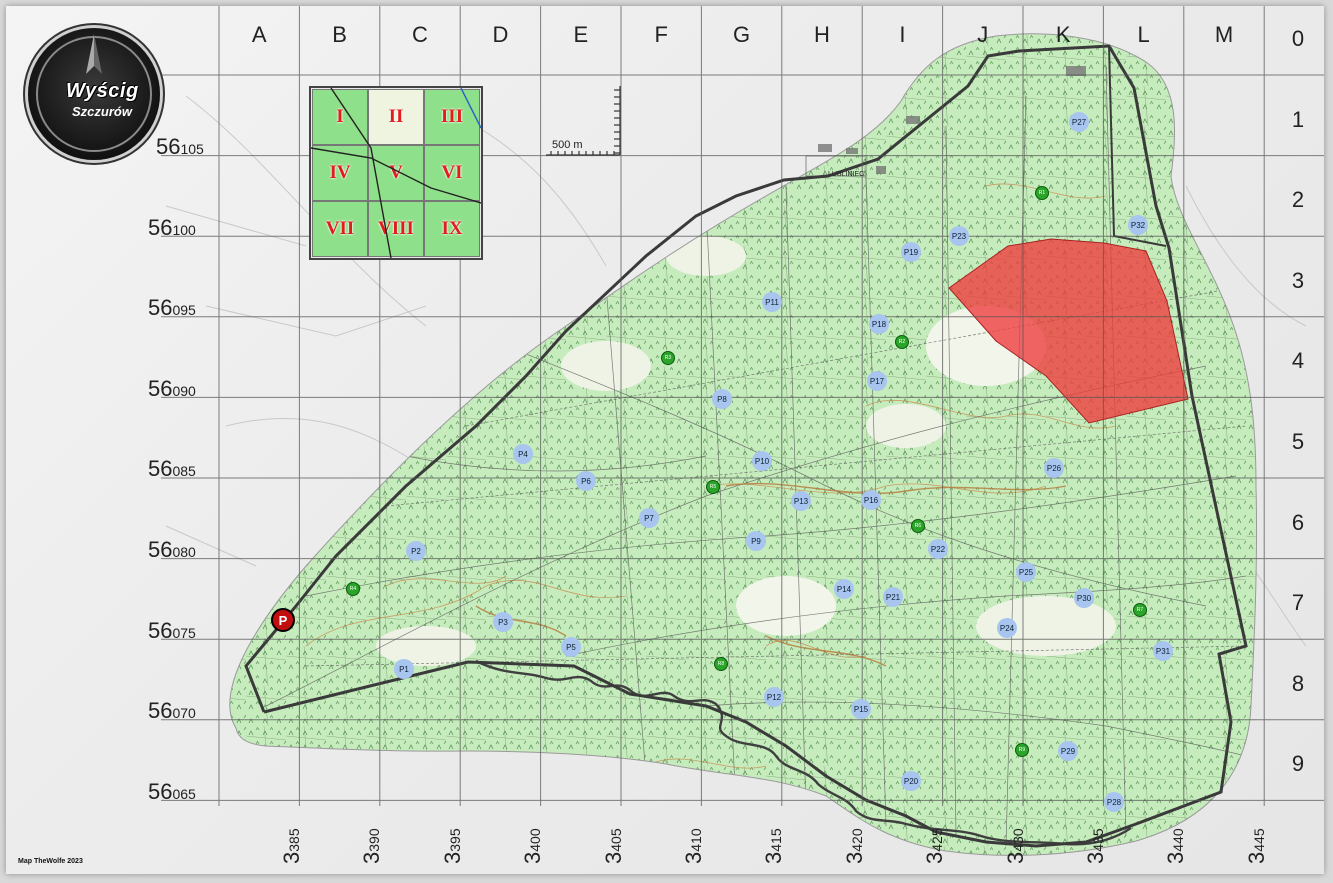  What do you see at coordinates (1140, 610) in the screenshot?
I see `rally-point-r7: R7` at bounding box center [1140, 610].